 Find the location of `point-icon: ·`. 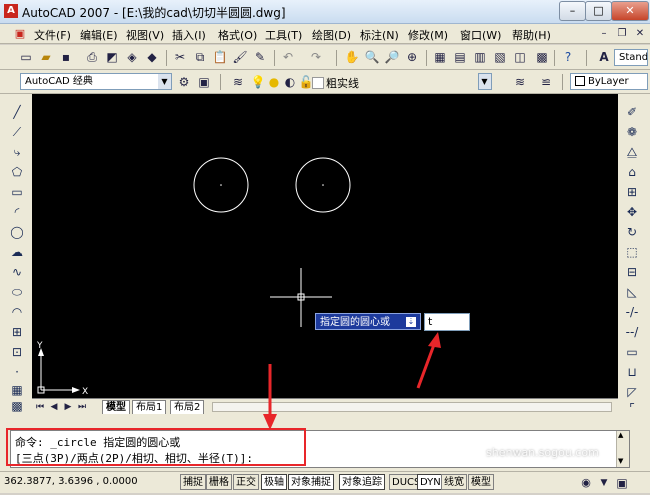

point-icon: · is located at coordinates (17, 372).